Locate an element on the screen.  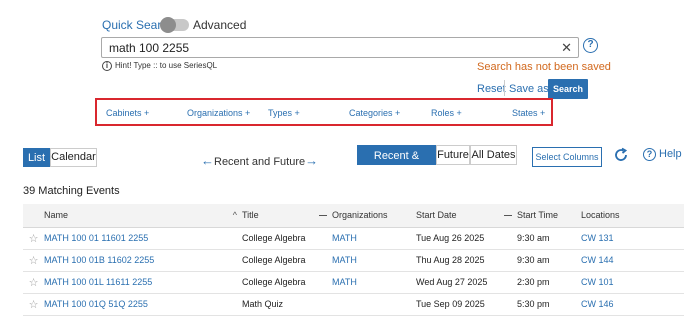
event-date: Tue Aug 26 2025 is located at coordinates (466, 238).